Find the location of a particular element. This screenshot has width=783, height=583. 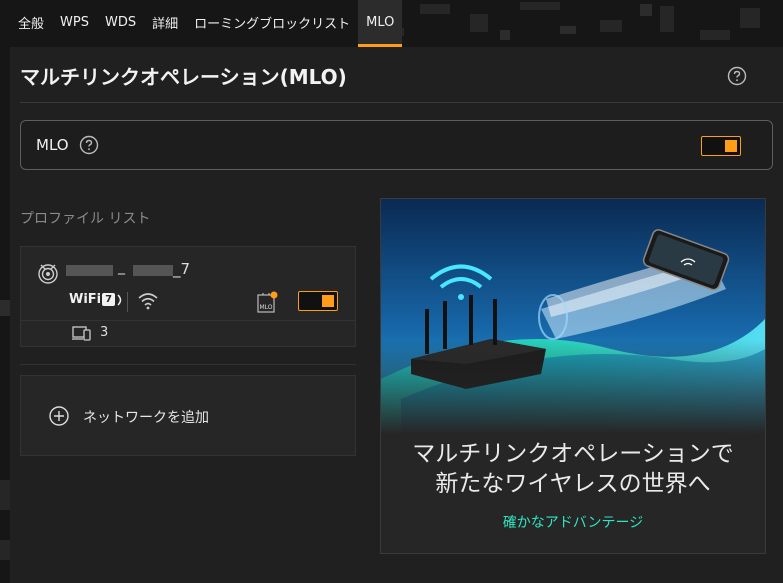

wifi-arc-icon is located at coordinates (119, 299).